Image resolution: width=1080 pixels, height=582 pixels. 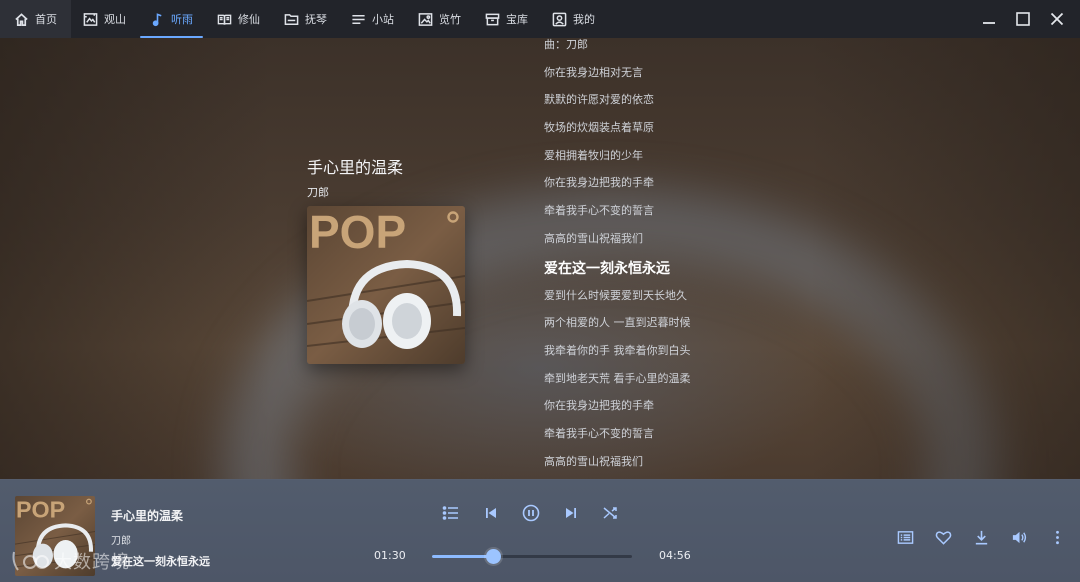 I want to click on queue-button, so click(x=905, y=537).